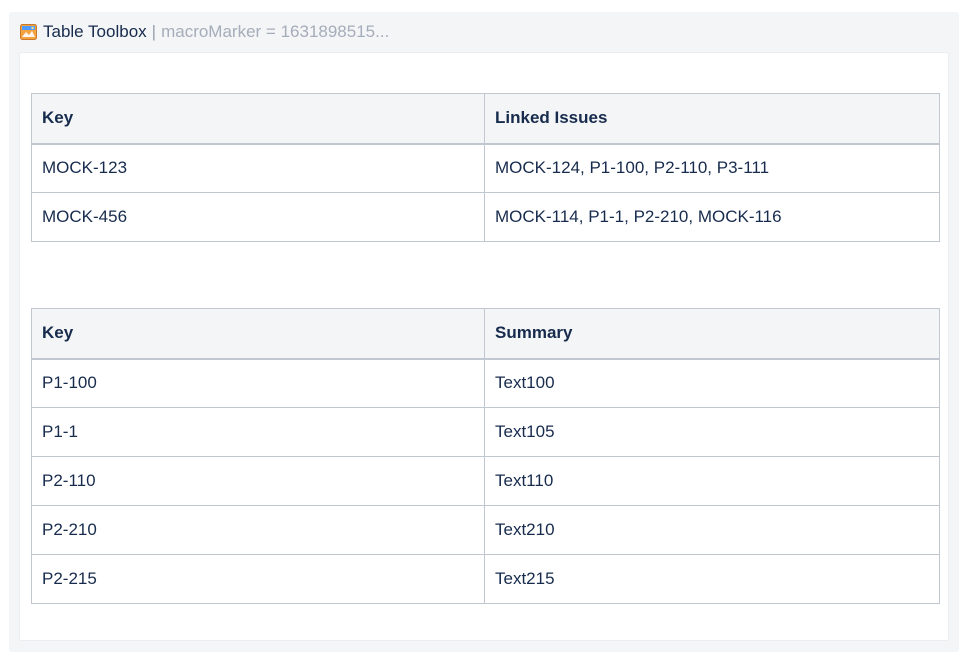 Image resolution: width=973 pixels, height=663 pixels. I want to click on cell-key: P2-210, so click(258, 530).